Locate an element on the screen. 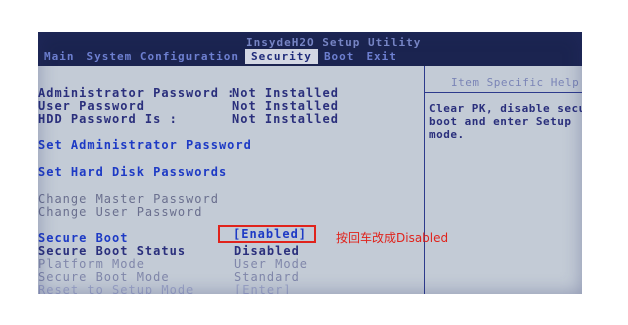 The width and height of the screenshot is (628, 325). tab-boot: Boot is located at coordinates (339, 56).